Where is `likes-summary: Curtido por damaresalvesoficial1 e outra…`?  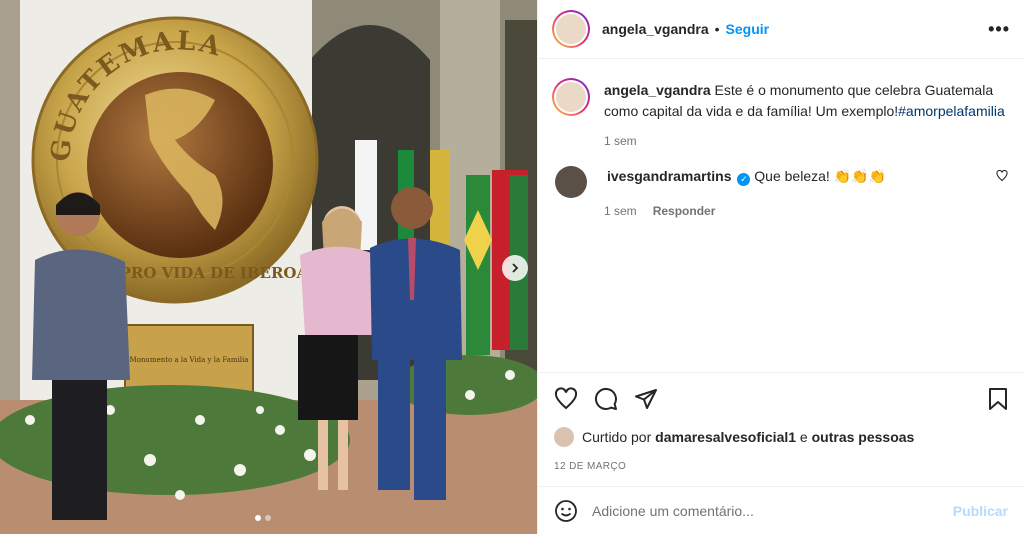 likes-summary: Curtido por damaresalvesoficial1 e outra… is located at coordinates (782, 437).